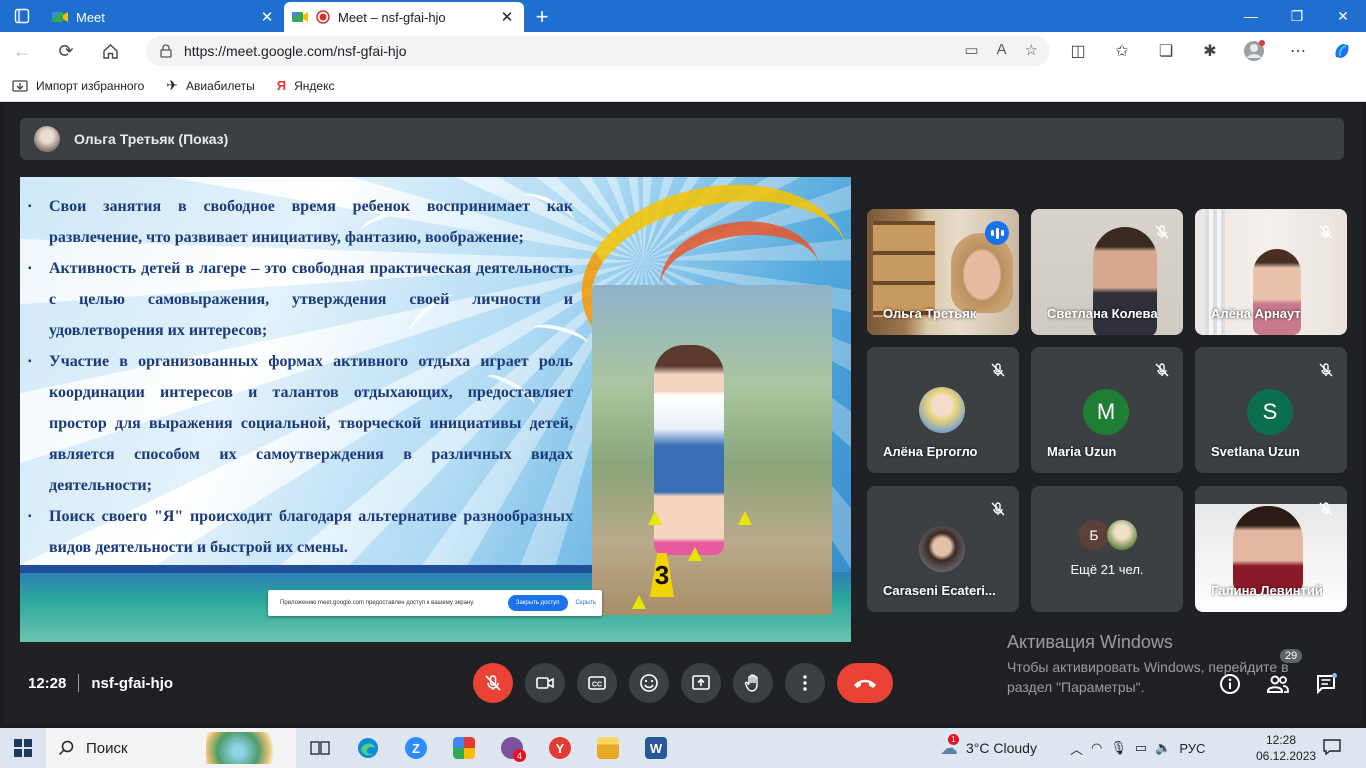 The width and height of the screenshot is (1366, 768). Describe the element at coordinates (47, 683) in the screenshot. I see `meeting-time: 12:28` at that location.